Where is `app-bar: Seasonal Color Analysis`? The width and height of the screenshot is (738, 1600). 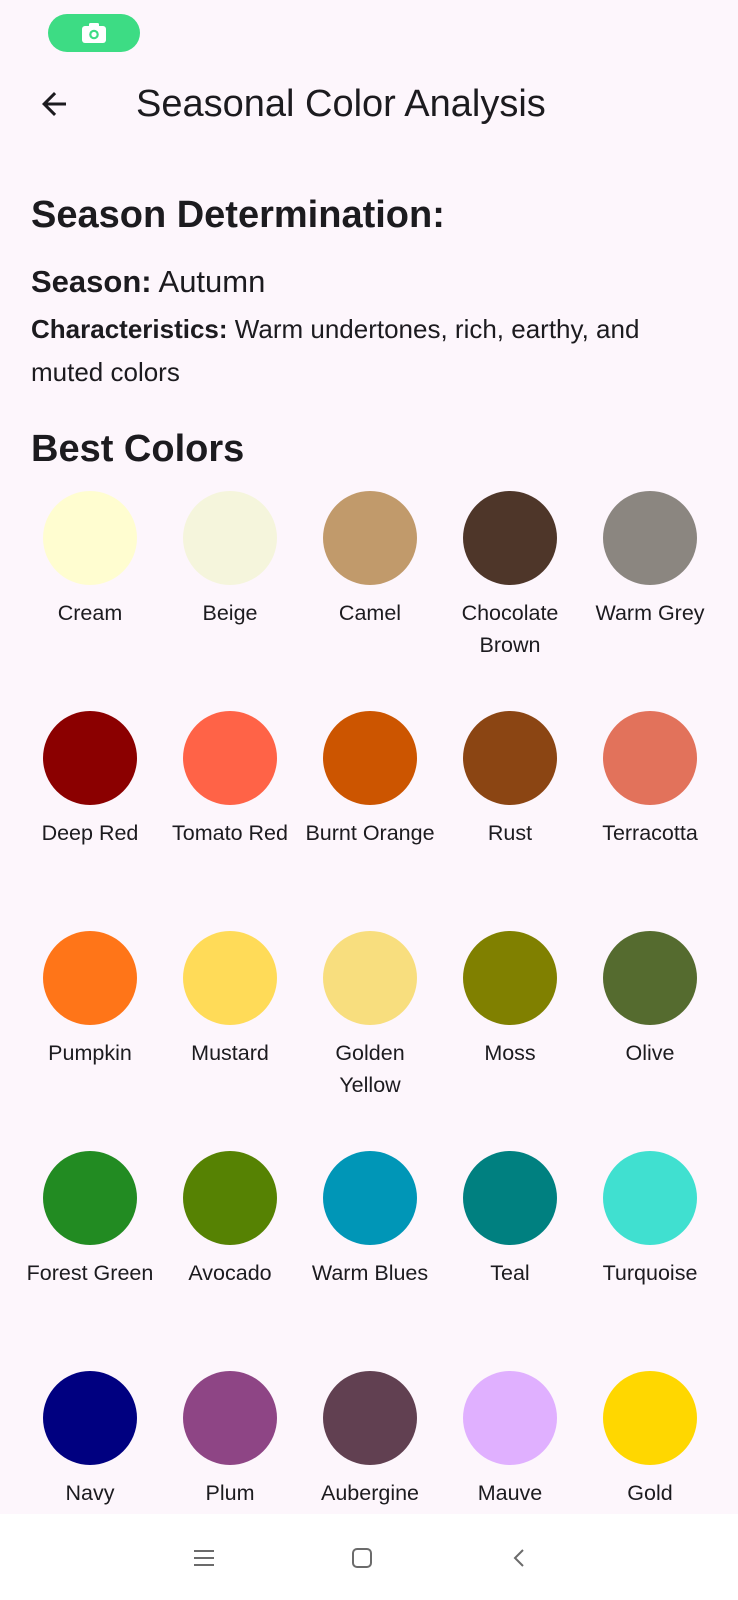 app-bar: Seasonal Color Analysis is located at coordinates (369, 104).